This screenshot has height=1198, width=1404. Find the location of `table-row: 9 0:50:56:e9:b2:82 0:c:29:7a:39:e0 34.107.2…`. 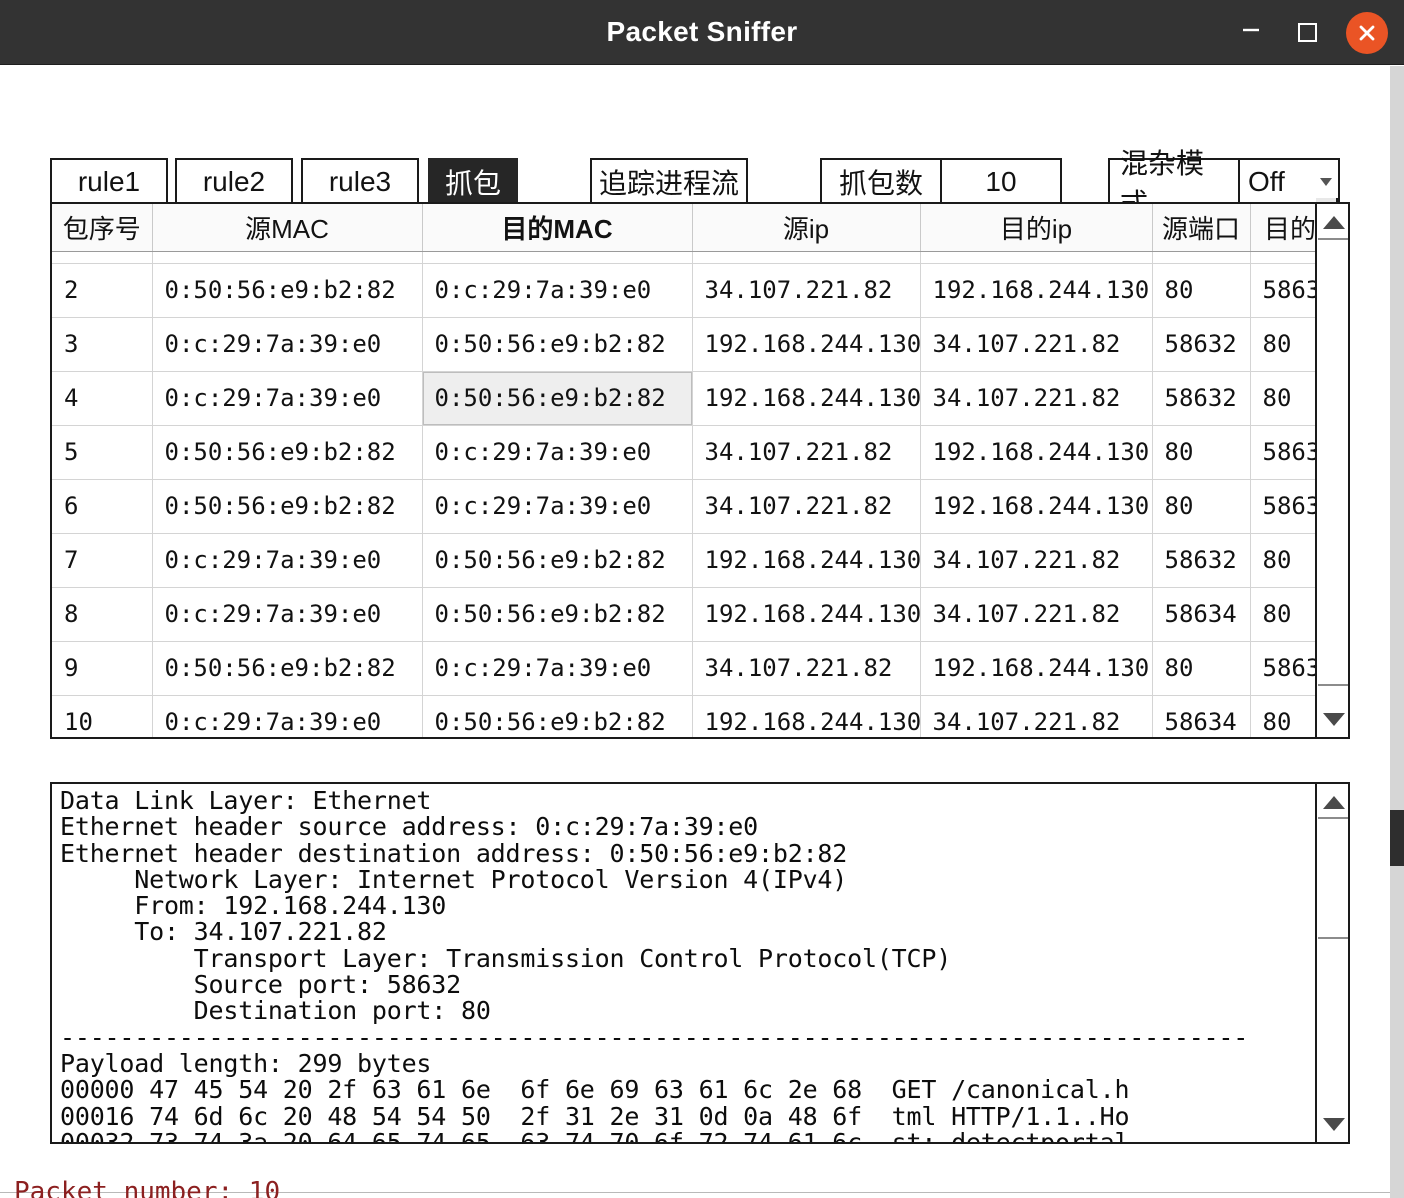

table-row: 9 0:50:56:e9:b2:82 0:c:29:7a:39:e0 34.107.2… is located at coordinates (700, 668).